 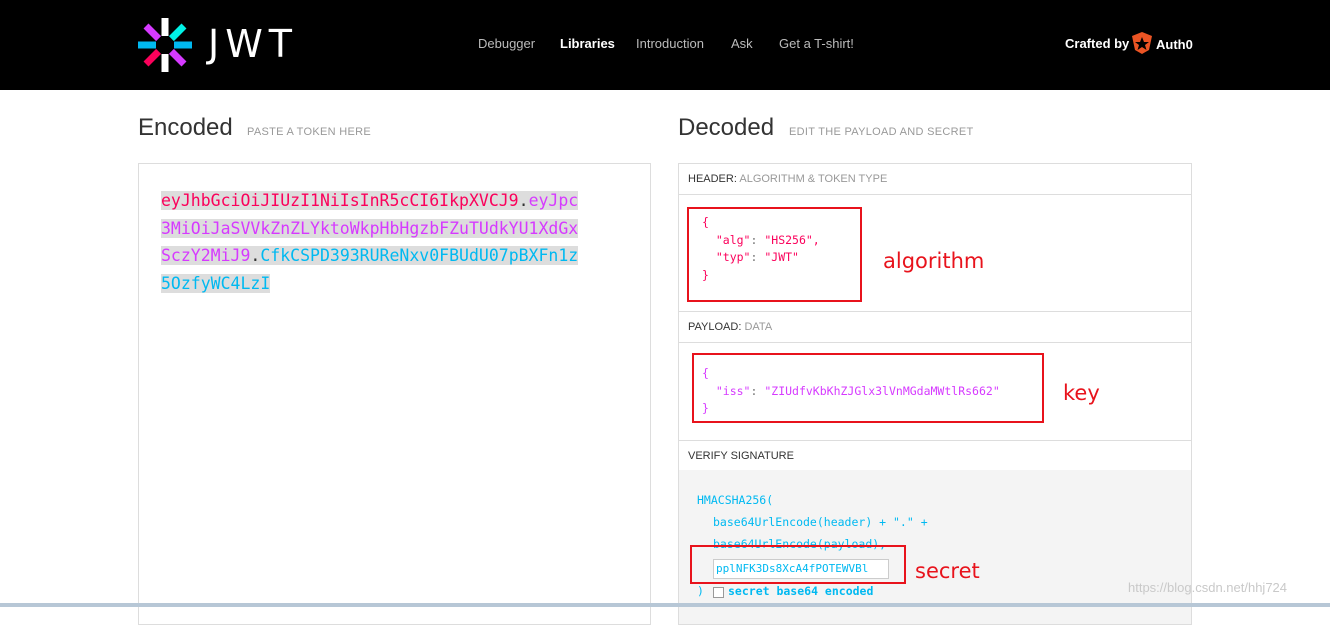 What do you see at coordinates (934, 261) in the screenshot?
I see `algorithm-annotation-label: algorithm` at bounding box center [934, 261].